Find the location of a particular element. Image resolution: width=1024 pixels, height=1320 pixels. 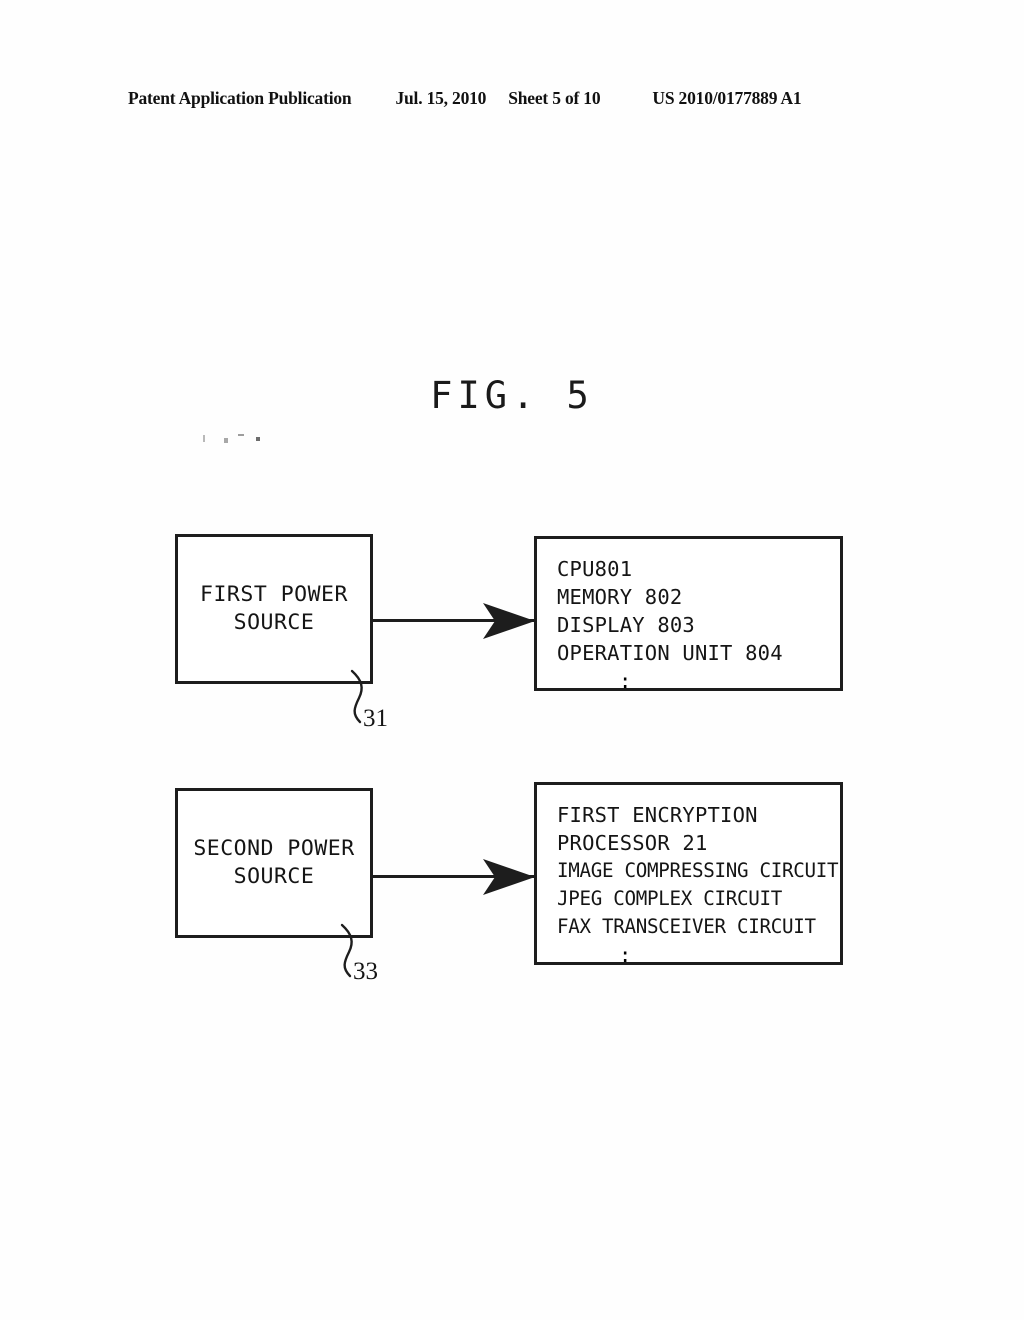

header-date: Jul. 15, 2010 is located at coordinates (441, 98).